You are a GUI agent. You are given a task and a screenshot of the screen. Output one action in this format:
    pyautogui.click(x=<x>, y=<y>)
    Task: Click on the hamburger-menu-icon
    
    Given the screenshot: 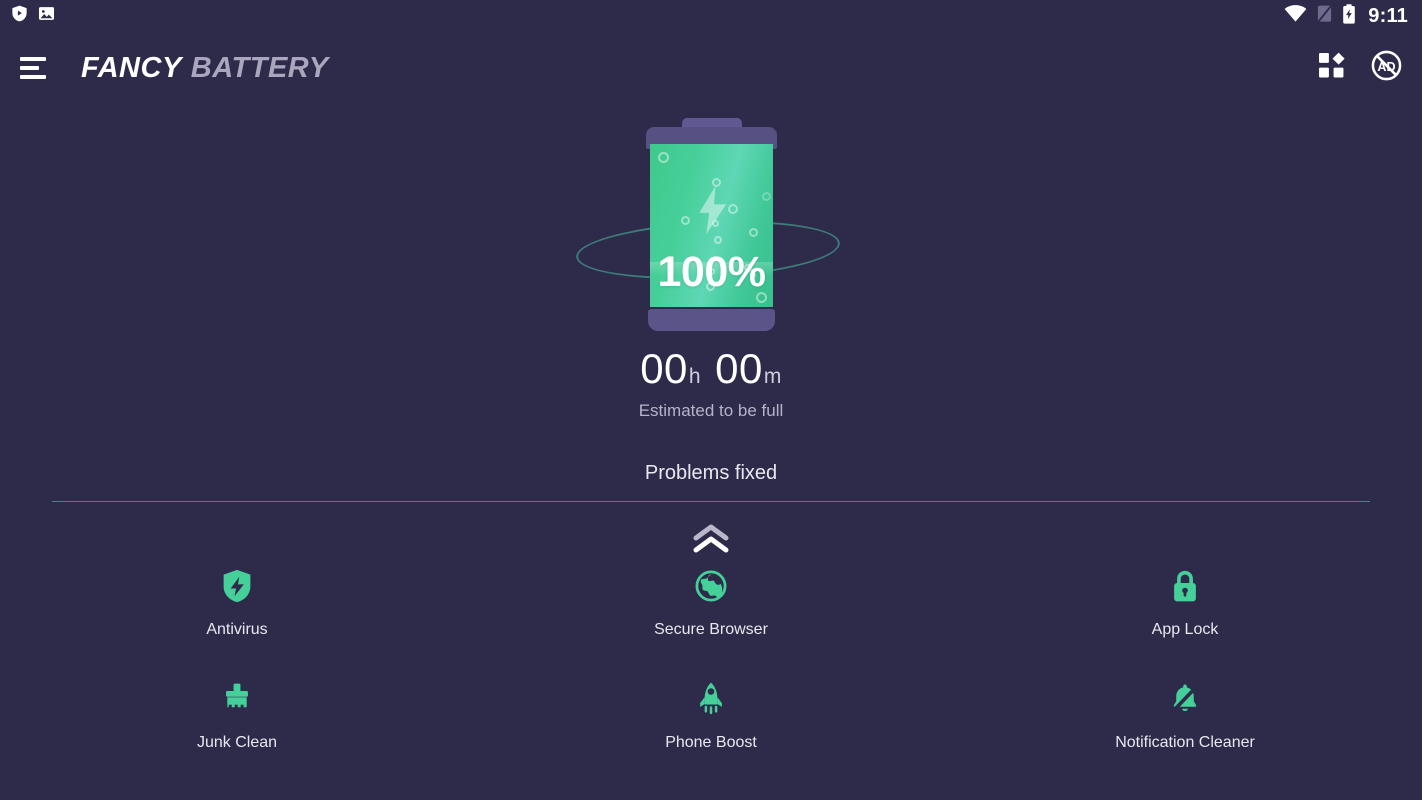 What is the action you would take?
    pyautogui.click(x=35, y=68)
    